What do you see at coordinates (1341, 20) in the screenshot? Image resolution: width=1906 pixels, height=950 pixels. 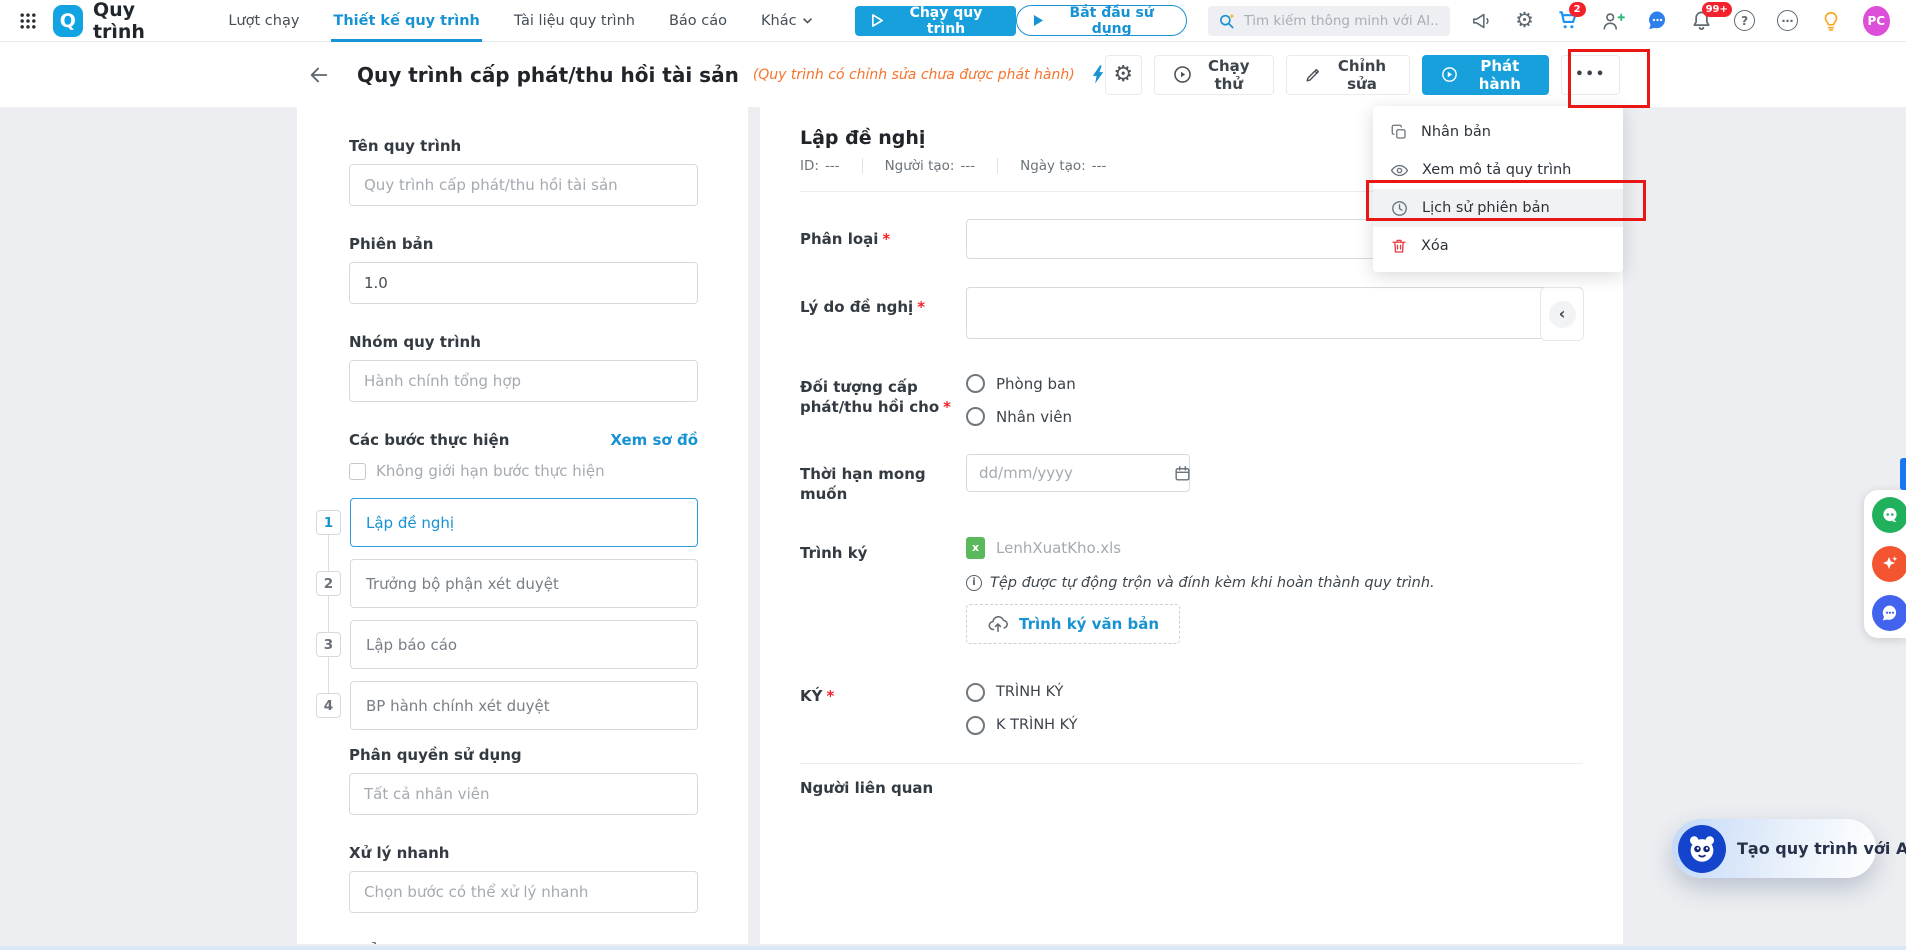 I see `ai-search-input` at bounding box center [1341, 20].